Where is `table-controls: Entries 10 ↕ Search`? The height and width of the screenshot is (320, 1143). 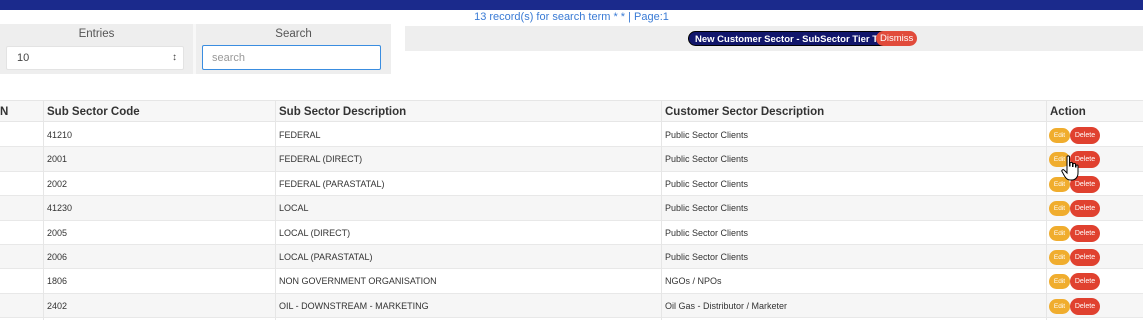 table-controls: Entries 10 ↕ Search is located at coordinates (195, 49).